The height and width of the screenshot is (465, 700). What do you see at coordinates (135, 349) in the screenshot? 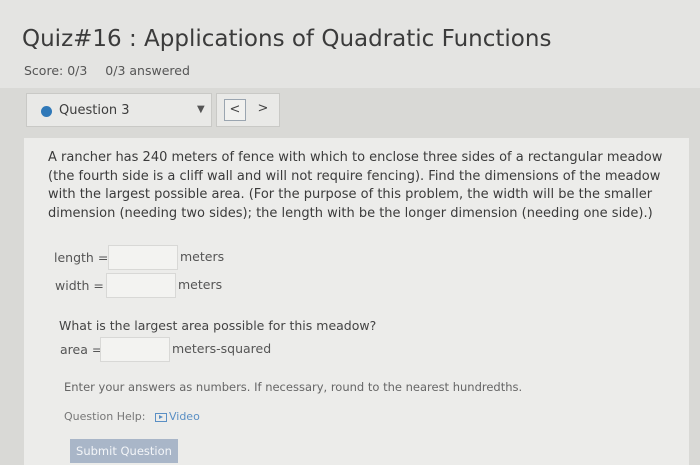
I see `area-input` at bounding box center [135, 349].